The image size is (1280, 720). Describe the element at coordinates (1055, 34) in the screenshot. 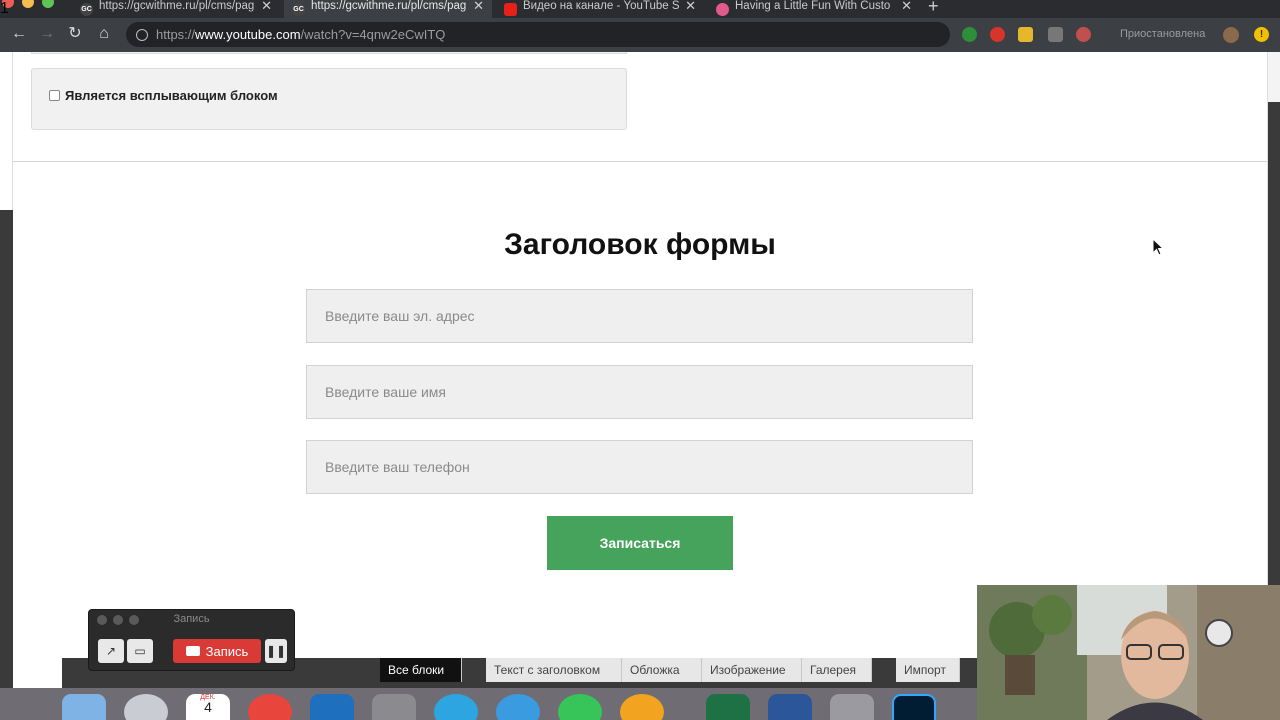

I see `extension-eyedropper-icon` at that location.